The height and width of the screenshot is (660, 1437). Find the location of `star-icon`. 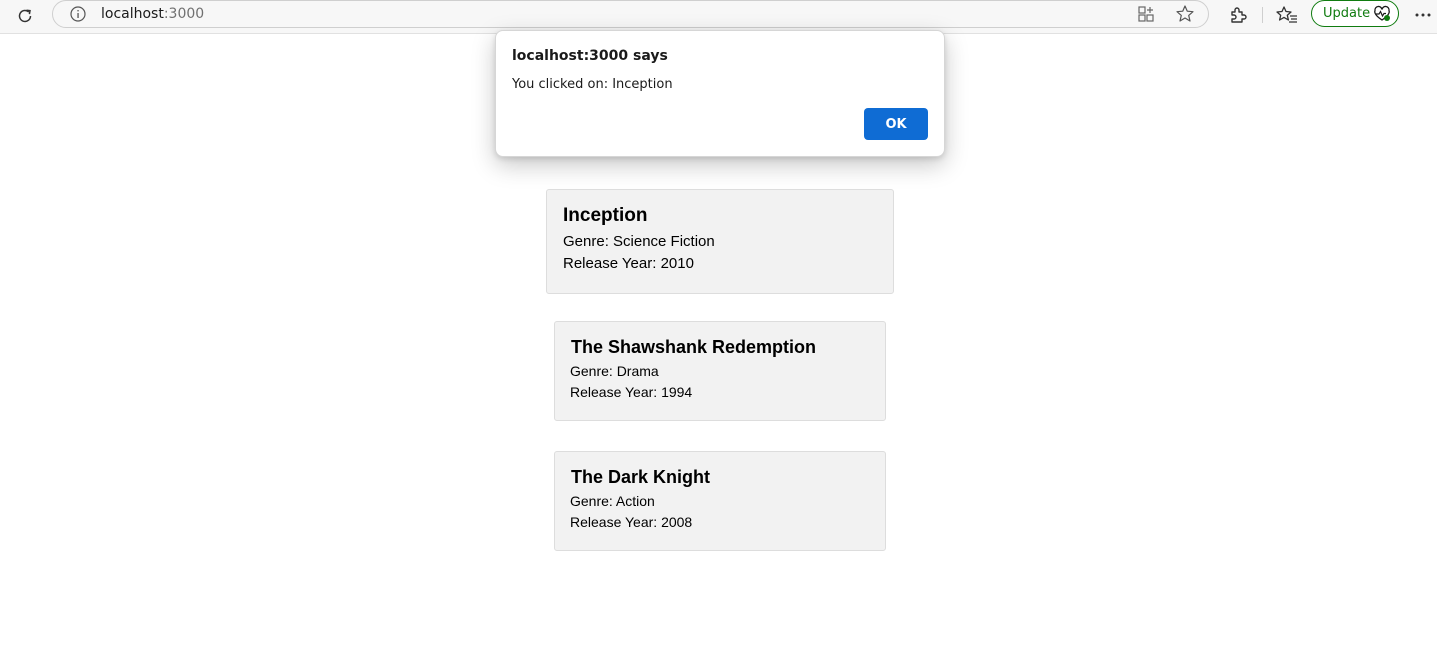

star-icon is located at coordinates (1185, 14).